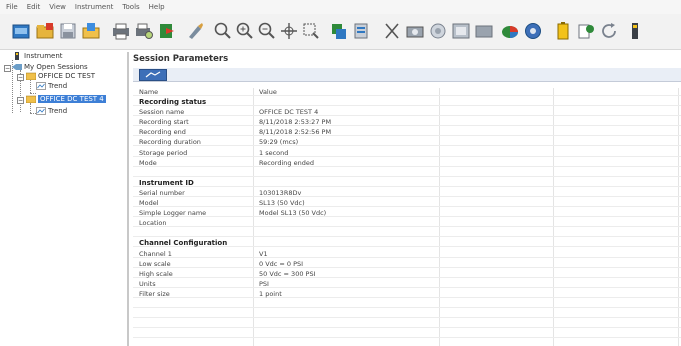 Image resolution: width=681 pixels, height=346 pixels. Describe the element at coordinates (68, 31) in the screenshot. I see `save-icon` at that location.